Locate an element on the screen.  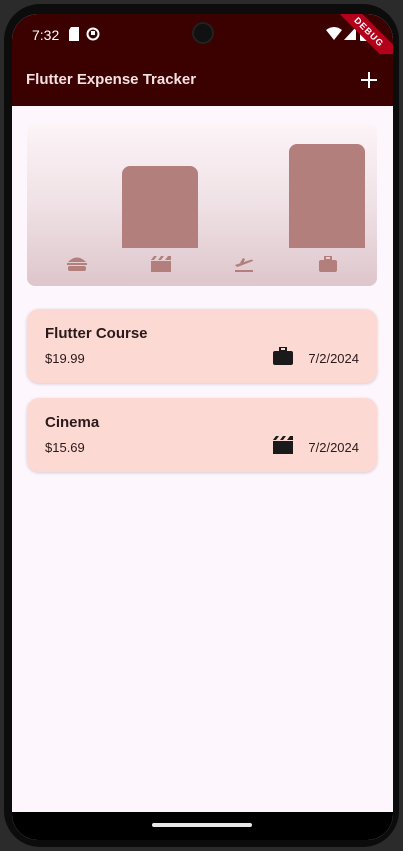
chart-bar-slot-food is located at coordinates (77, 191).